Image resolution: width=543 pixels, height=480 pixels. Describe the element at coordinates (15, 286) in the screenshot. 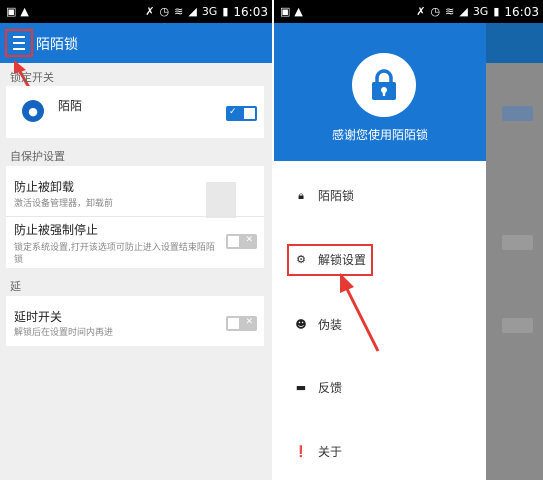

I see `section-header-other: 延` at that location.